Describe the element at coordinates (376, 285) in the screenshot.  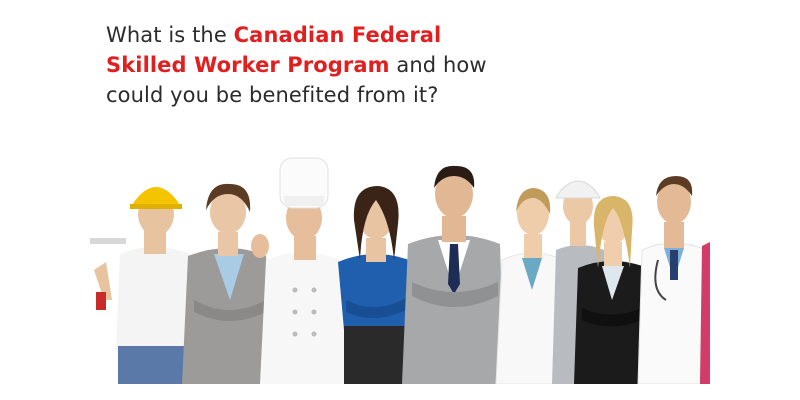
I see `woman-blue-blouse-figure` at that location.